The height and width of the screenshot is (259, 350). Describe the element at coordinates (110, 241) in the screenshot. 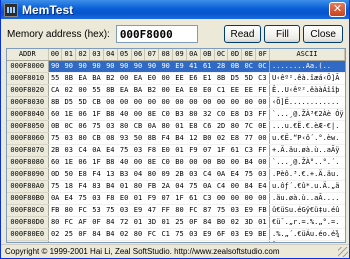

I see `byte-cell: 67` at that location.